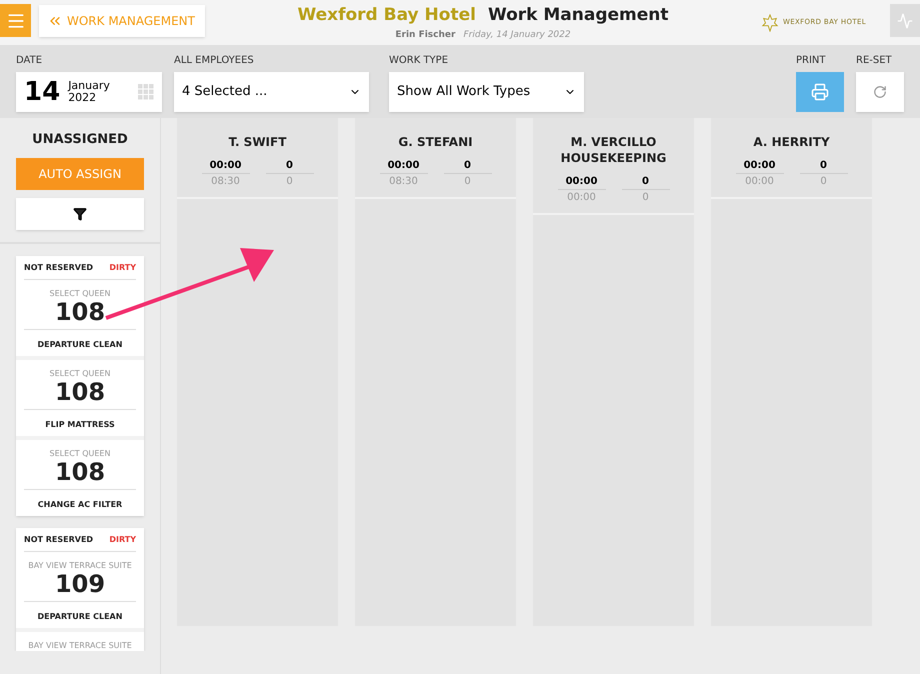  I want to click on current-date: Friday, 14 January 2022, so click(517, 35).